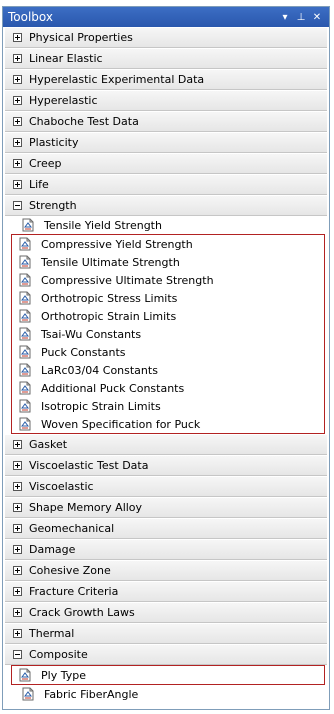  Describe the element at coordinates (166, 633) in the screenshot. I see `category-thermal: Thermal` at that location.